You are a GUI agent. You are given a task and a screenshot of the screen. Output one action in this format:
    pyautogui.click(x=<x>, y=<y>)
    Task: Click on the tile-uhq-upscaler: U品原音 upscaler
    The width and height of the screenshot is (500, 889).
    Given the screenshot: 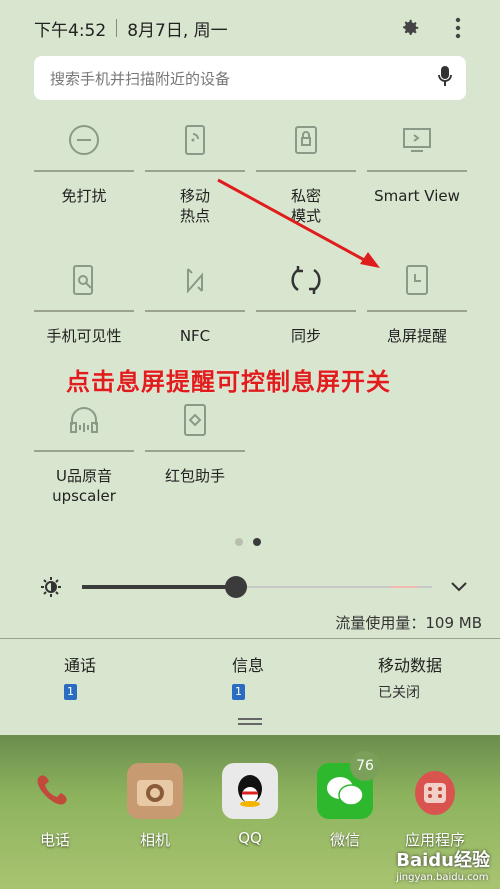 What is the action you would take?
    pyautogui.click(x=84, y=451)
    